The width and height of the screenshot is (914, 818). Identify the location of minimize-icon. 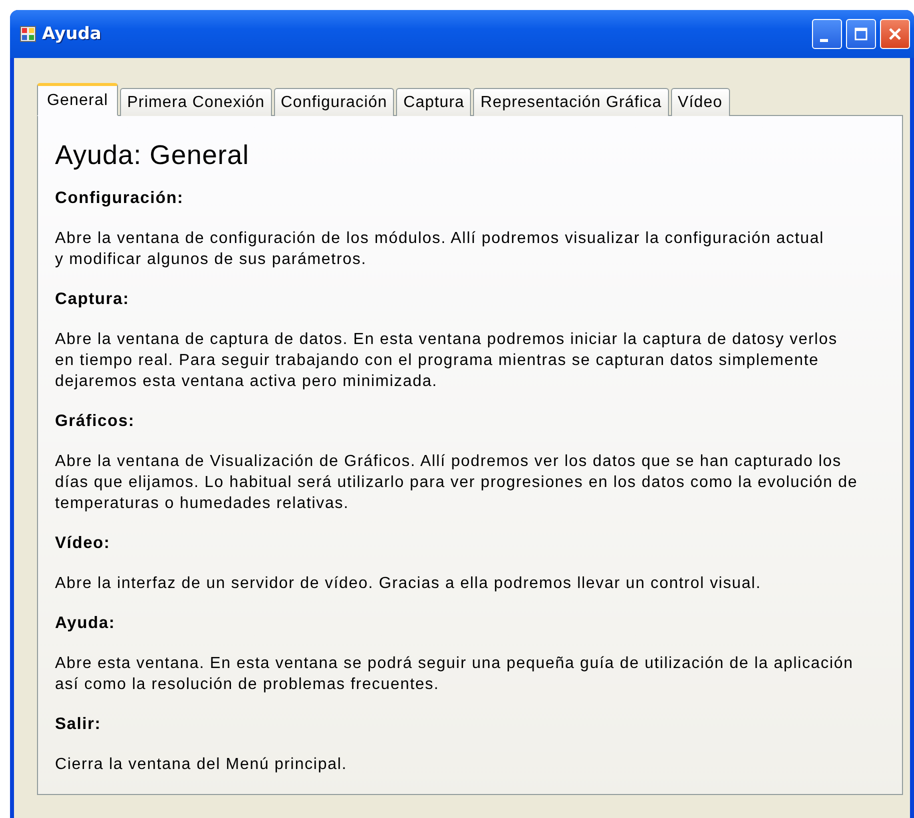
(824, 40).